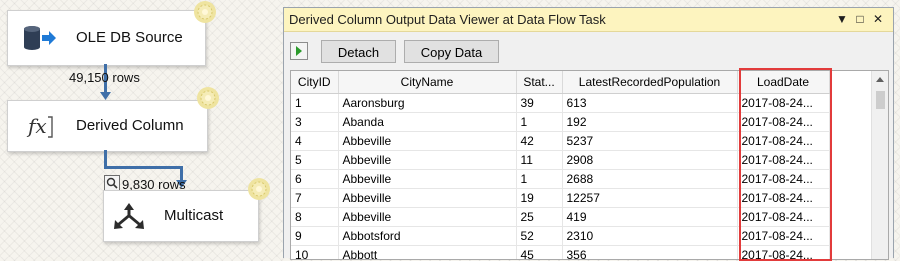 Image resolution: width=900 pixels, height=261 pixels. Describe the element at coordinates (878, 19) in the screenshot. I see `close-icon: ✕` at that location.